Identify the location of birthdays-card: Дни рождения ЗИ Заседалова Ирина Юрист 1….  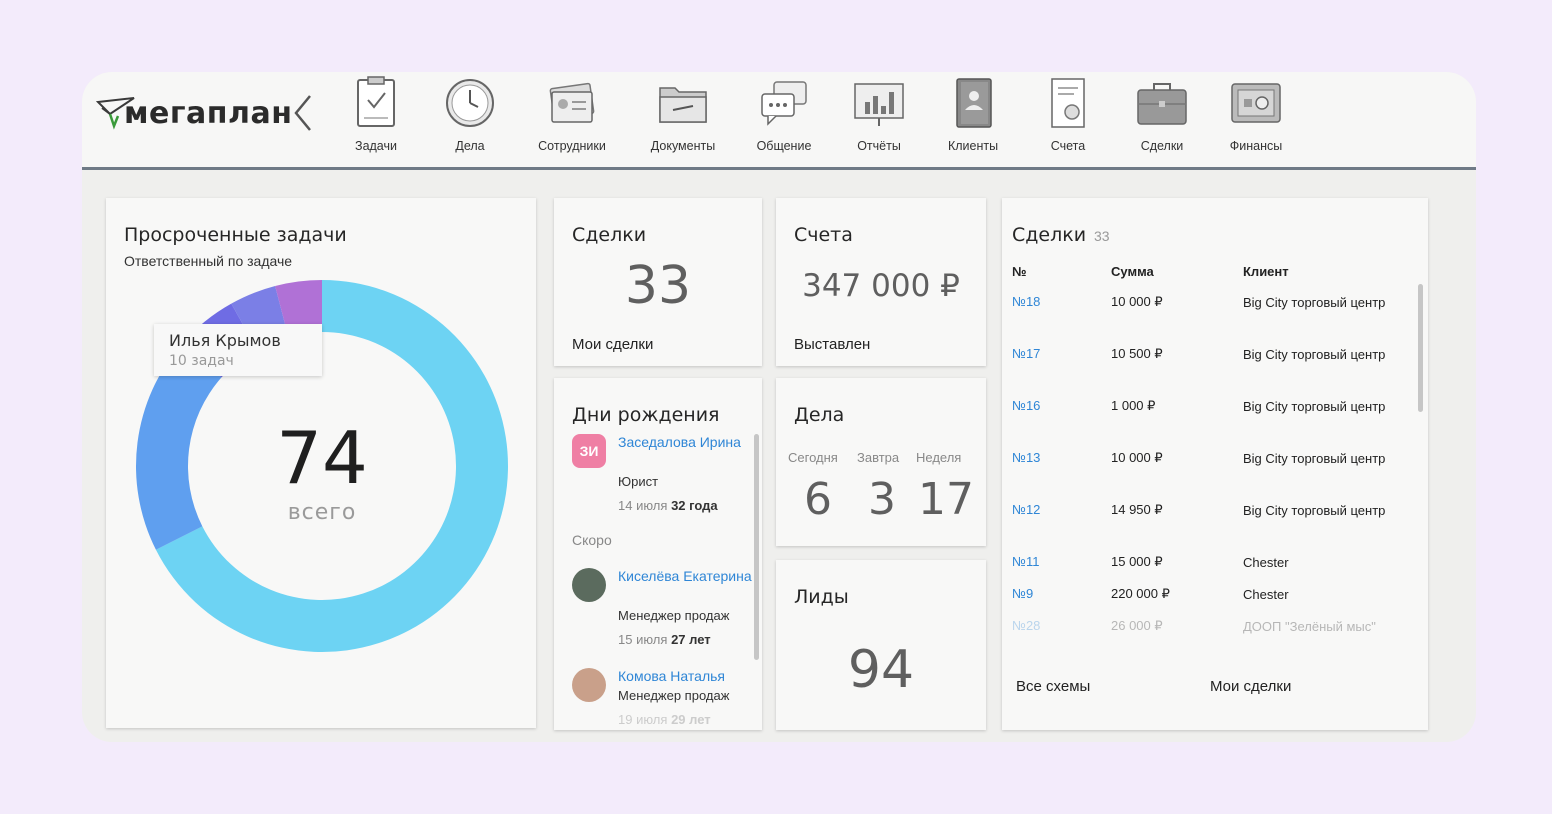
(658, 554).